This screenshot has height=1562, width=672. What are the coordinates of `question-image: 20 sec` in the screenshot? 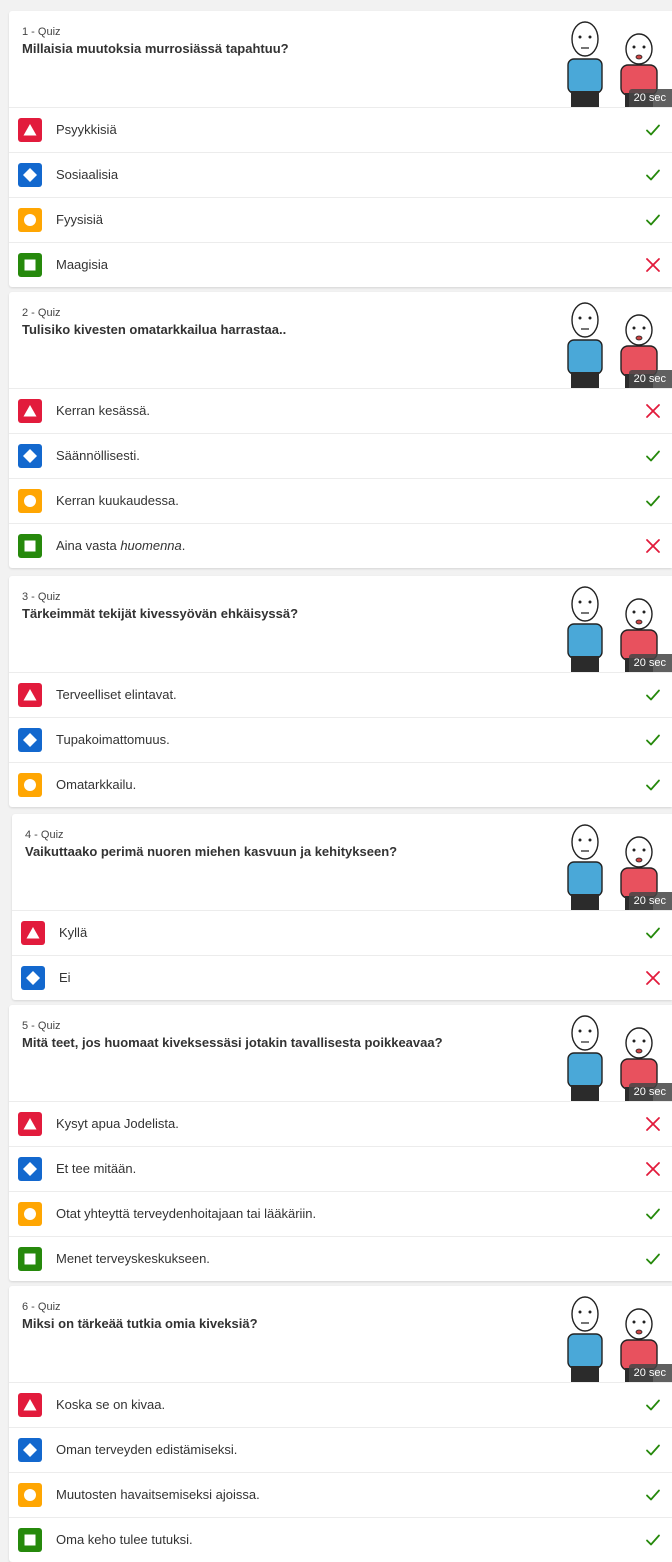 It's located at (614, 865).